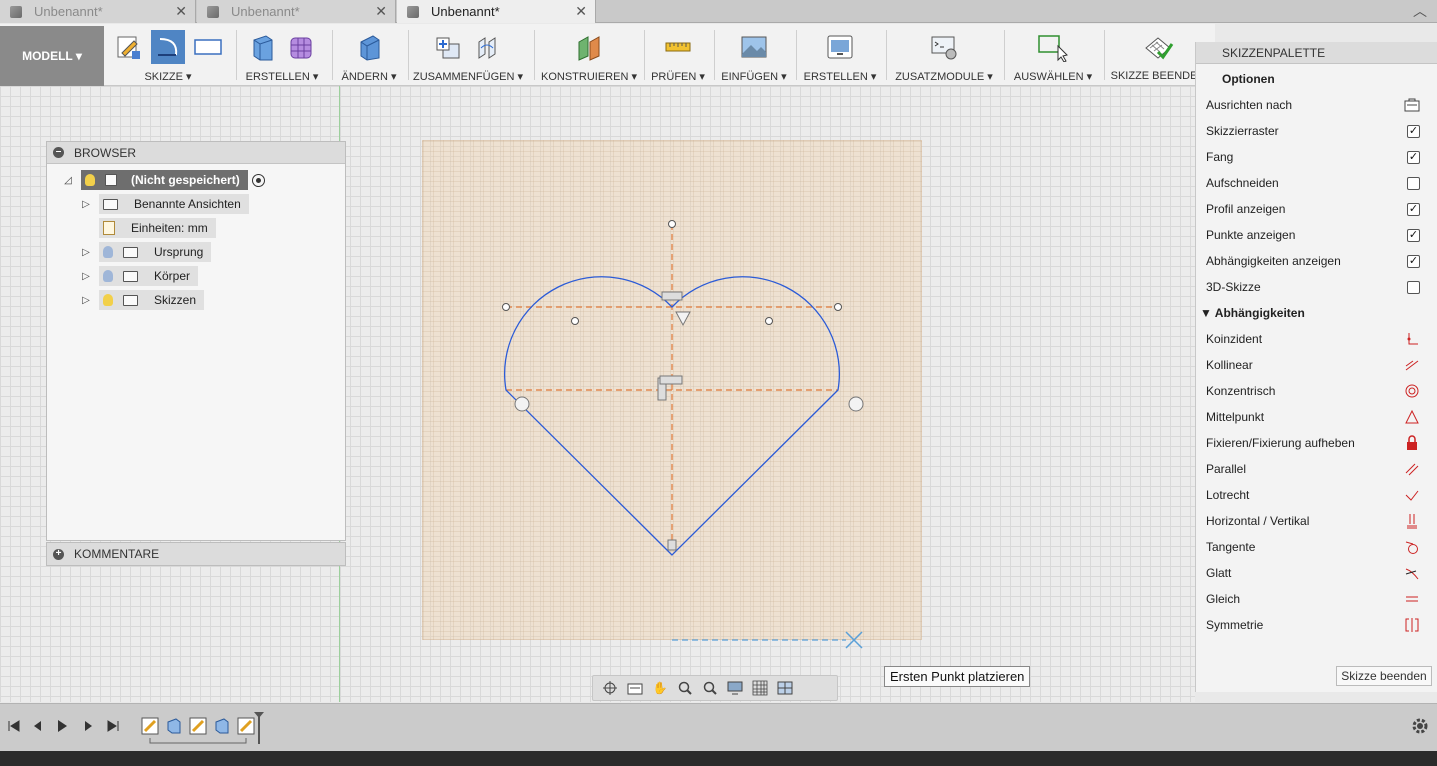 The width and height of the screenshot is (1437, 766). What do you see at coordinates (187, 204) in the screenshot?
I see `node-label: Benannte Ansichten` at bounding box center [187, 204].